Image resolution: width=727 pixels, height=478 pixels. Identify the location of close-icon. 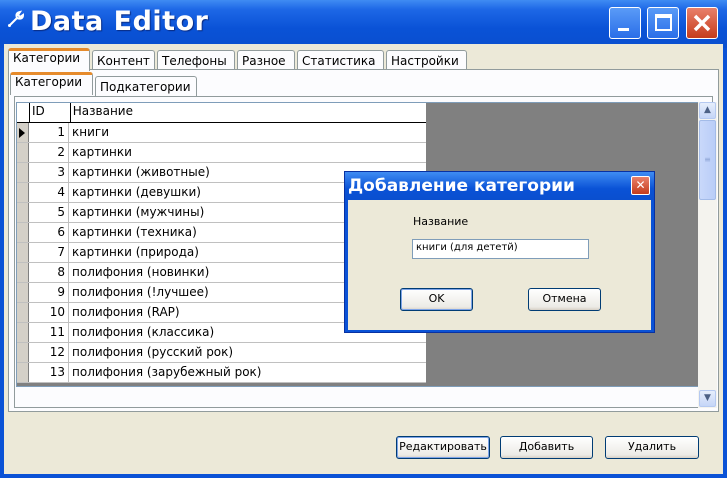
(702, 23).